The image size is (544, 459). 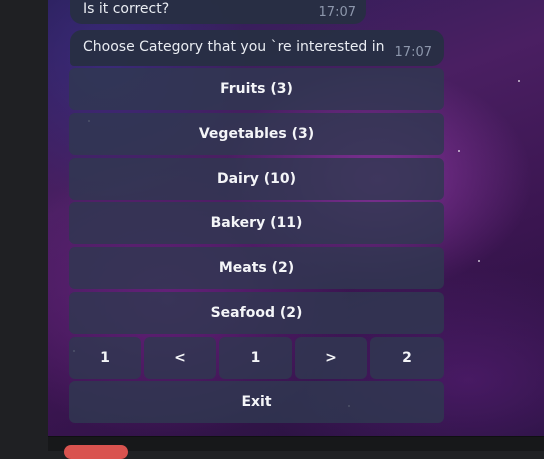 What do you see at coordinates (256, 134) in the screenshot?
I see `category-button-vegetables: Vegetables (3)` at bounding box center [256, 134].